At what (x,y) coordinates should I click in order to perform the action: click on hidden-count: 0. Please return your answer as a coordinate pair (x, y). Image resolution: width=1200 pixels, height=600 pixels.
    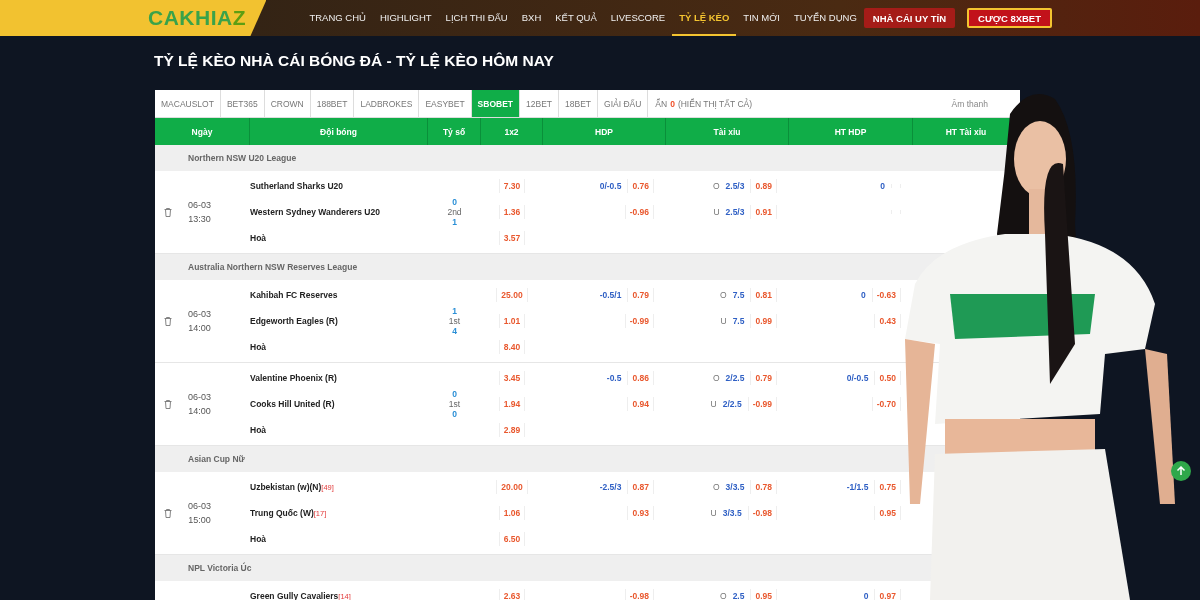
    Looking at the image, I should click on (672, 103).